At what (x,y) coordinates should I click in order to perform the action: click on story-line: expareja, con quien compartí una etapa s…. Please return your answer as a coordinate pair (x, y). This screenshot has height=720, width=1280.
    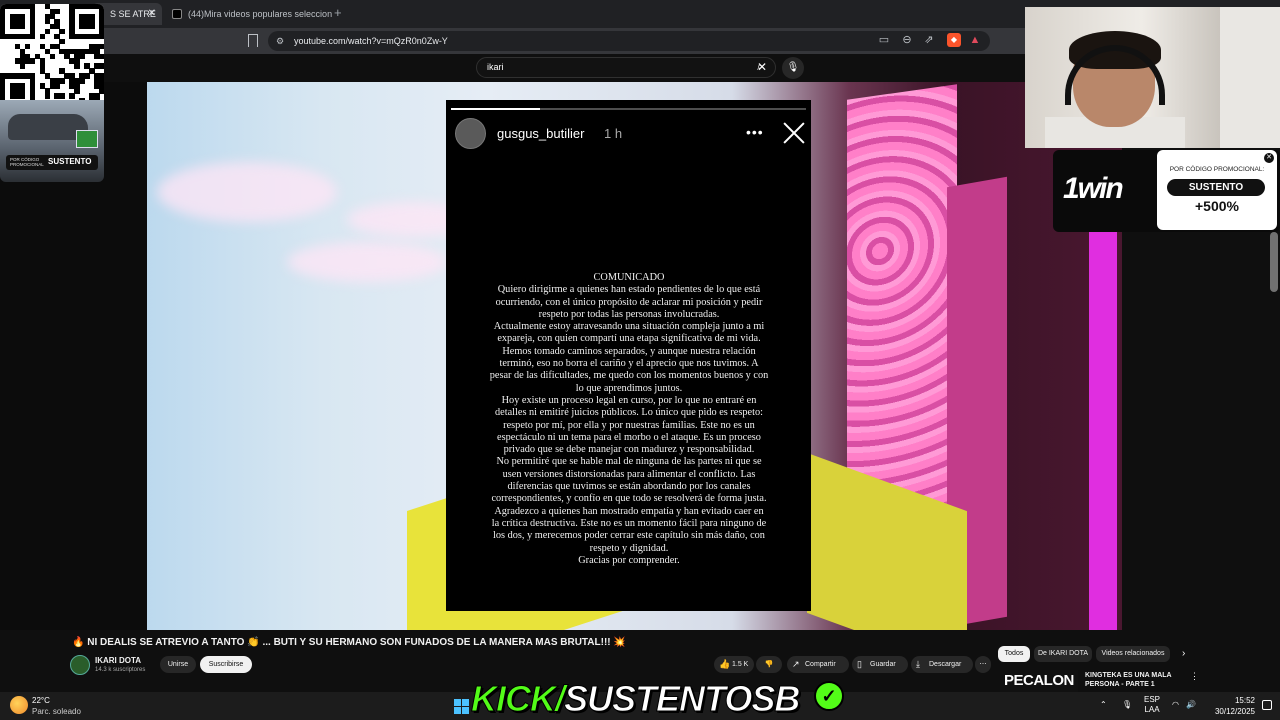
    Looking at the image, I should click on (629, 339).